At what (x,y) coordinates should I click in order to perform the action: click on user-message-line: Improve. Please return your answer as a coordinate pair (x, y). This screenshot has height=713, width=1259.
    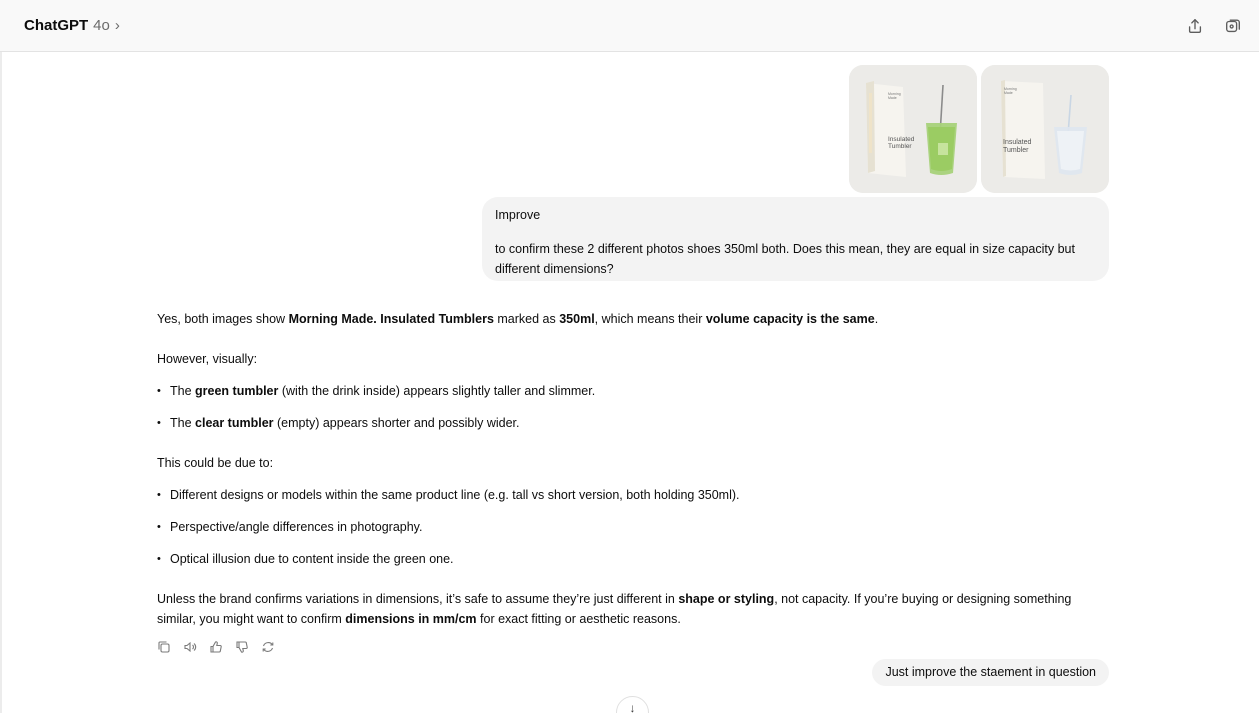
    Looking at the image, I should click on (518, 215).